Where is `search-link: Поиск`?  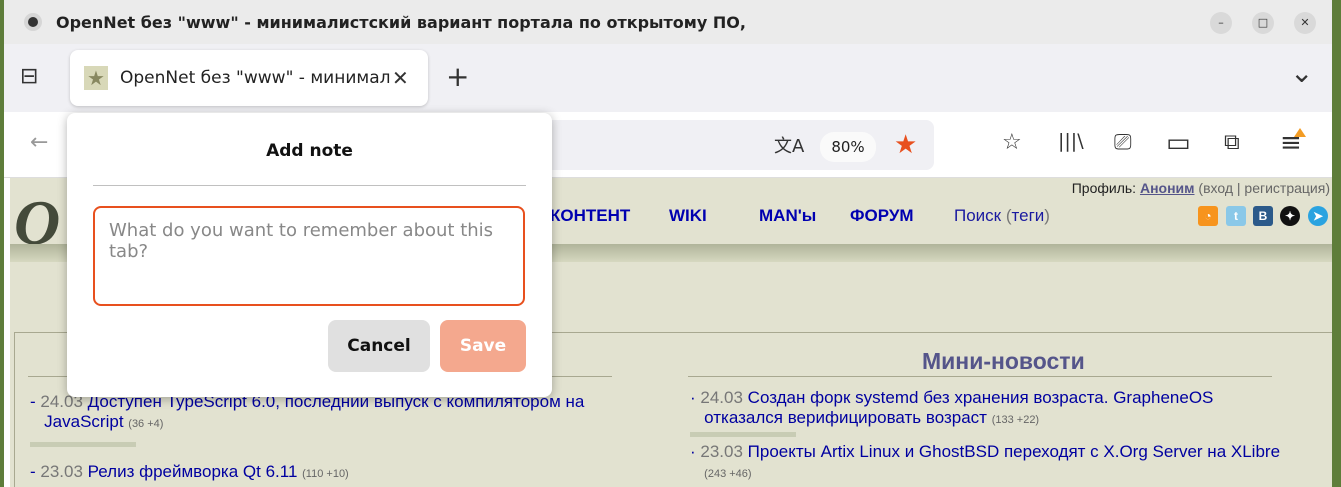 search-link: Поиск is located at coordinates (977, 215).